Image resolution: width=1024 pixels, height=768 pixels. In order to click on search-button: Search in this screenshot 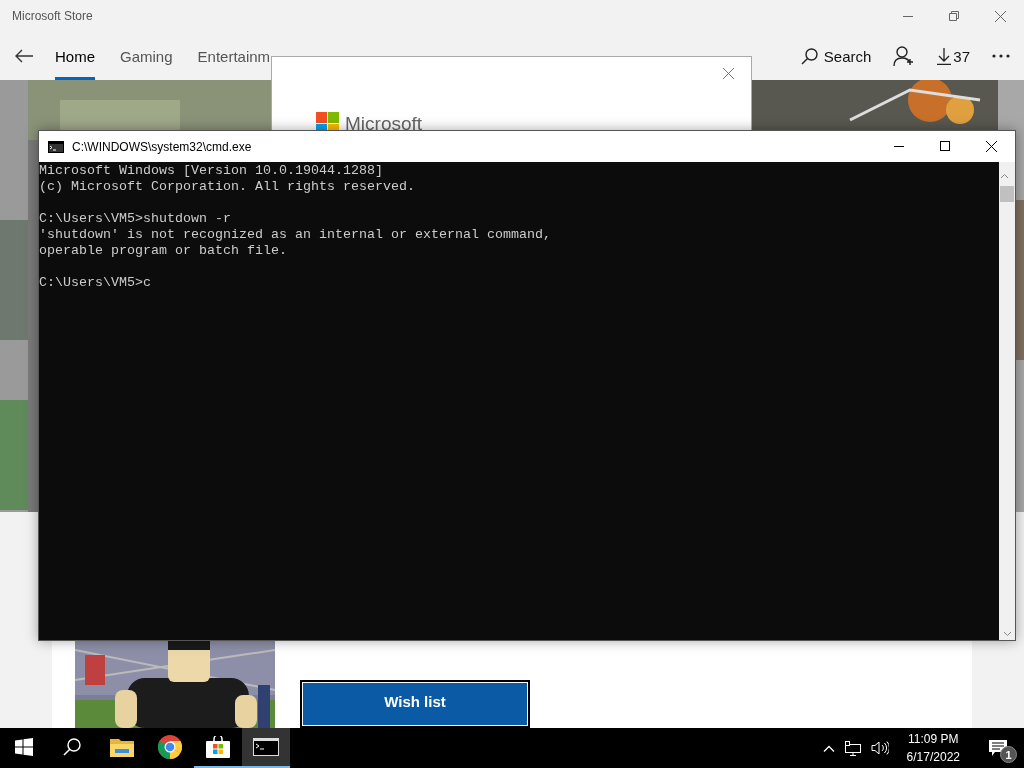, I will do `click(836, 56)`.